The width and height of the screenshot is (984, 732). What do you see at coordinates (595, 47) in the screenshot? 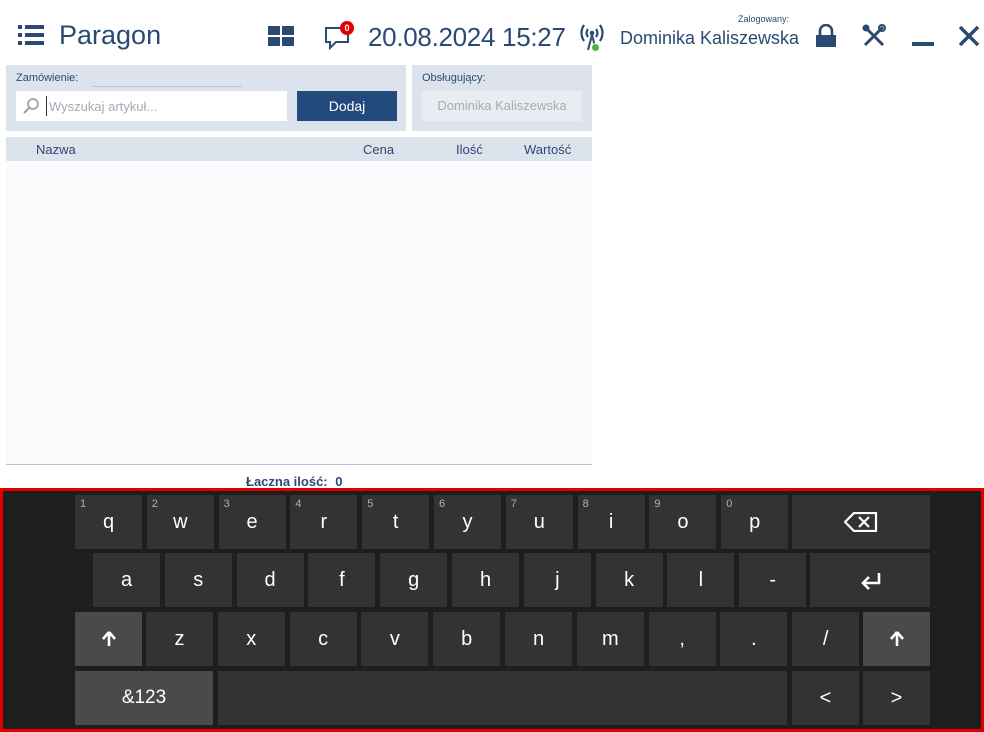
I see `online-status-dot` at bounding box center [595, 47].